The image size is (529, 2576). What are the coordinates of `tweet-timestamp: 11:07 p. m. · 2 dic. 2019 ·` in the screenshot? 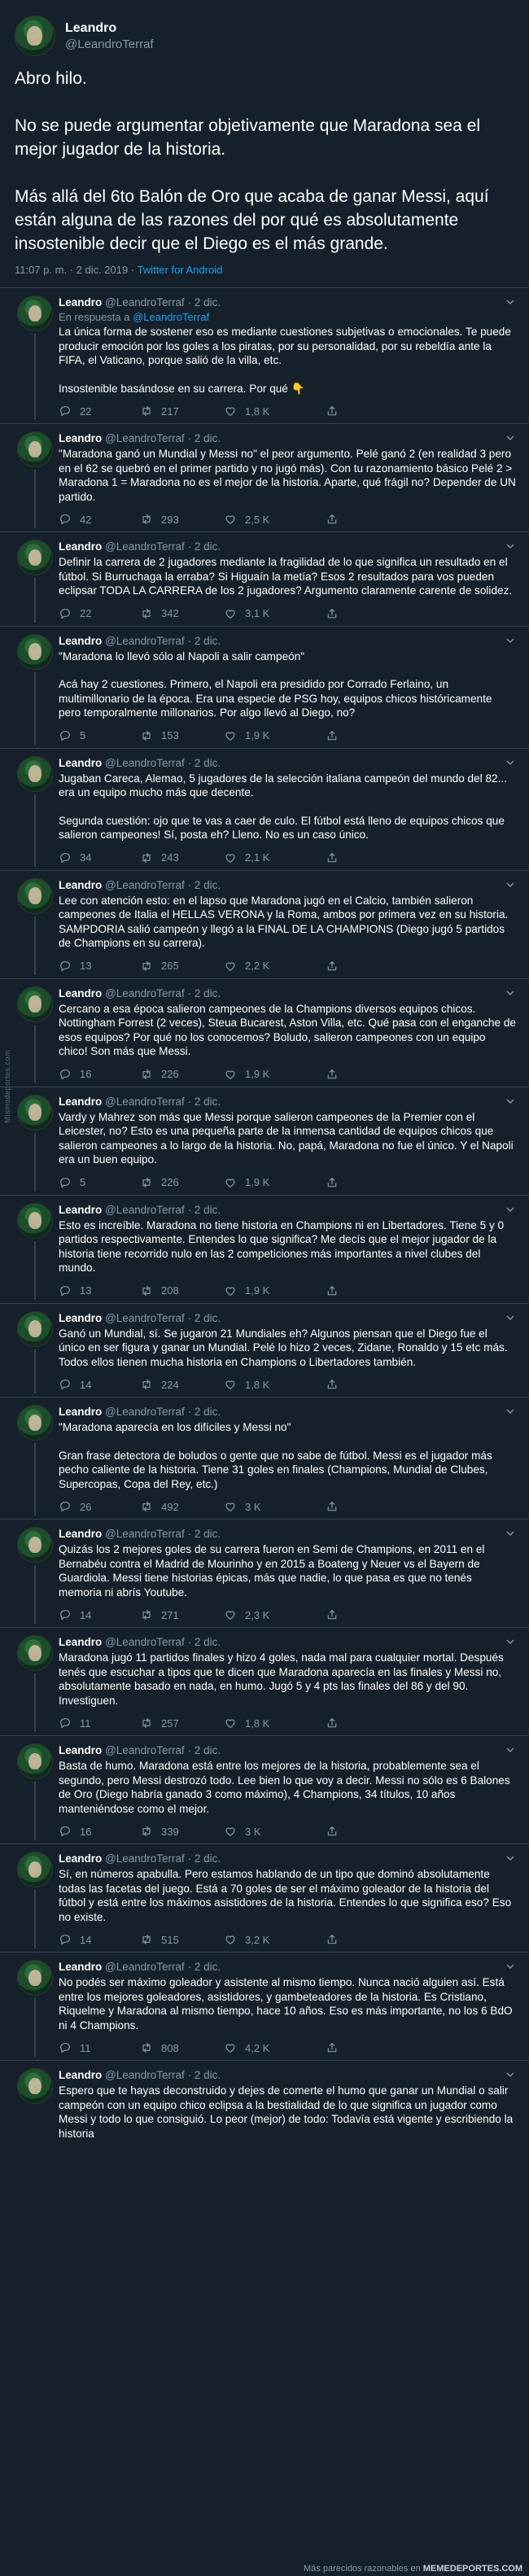 It's located at (76, 270).